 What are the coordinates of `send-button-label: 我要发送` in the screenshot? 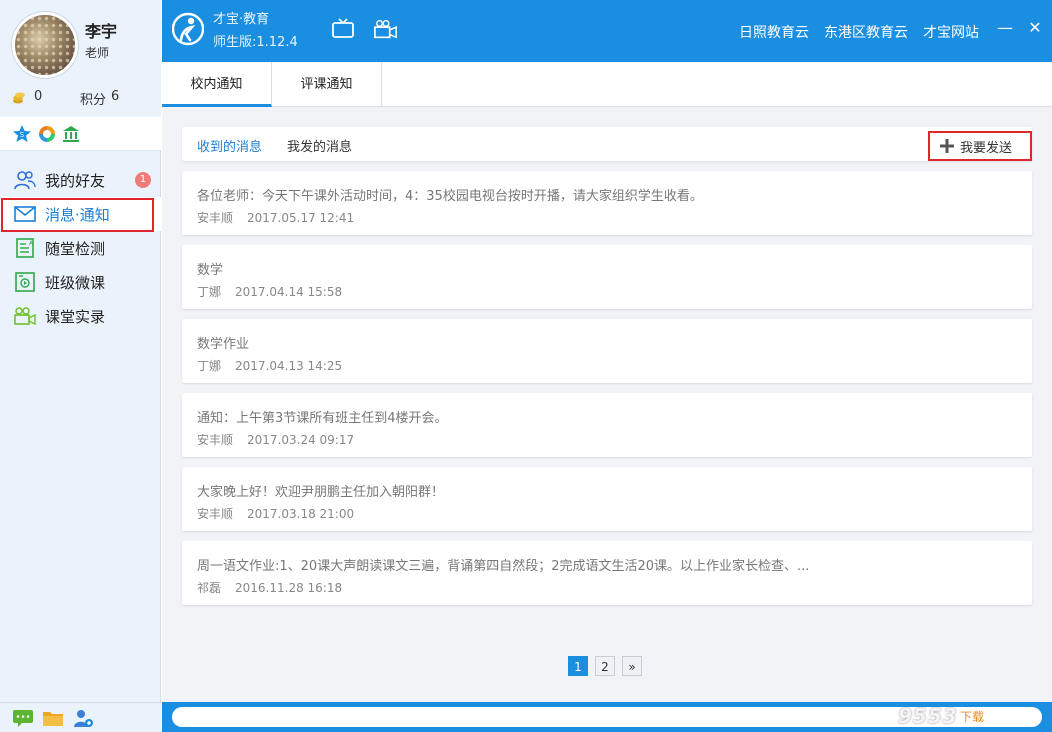 It's located at (986, 148).